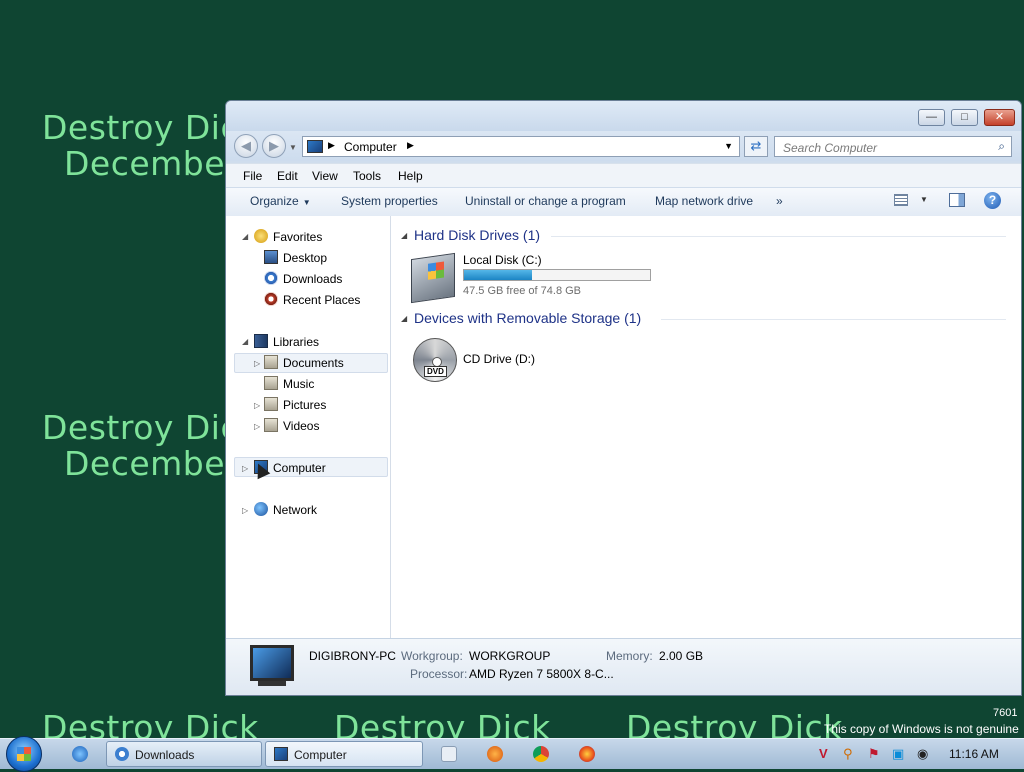 This screenshot has height=772, width=1024. What do you see at coordinates (848, 754) in the screenshot?
I see `search-tray-icon: ⚲` at bounding box center [848, 754].